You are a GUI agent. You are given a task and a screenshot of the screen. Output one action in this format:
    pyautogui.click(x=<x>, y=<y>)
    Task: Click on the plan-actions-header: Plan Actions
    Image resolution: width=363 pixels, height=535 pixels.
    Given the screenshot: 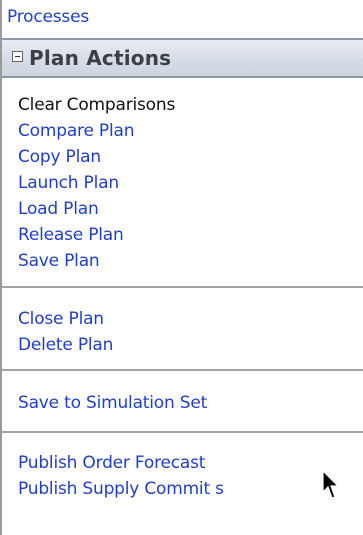 What is the action you would take?
    pyautogui.click(x=182, y=59)
    